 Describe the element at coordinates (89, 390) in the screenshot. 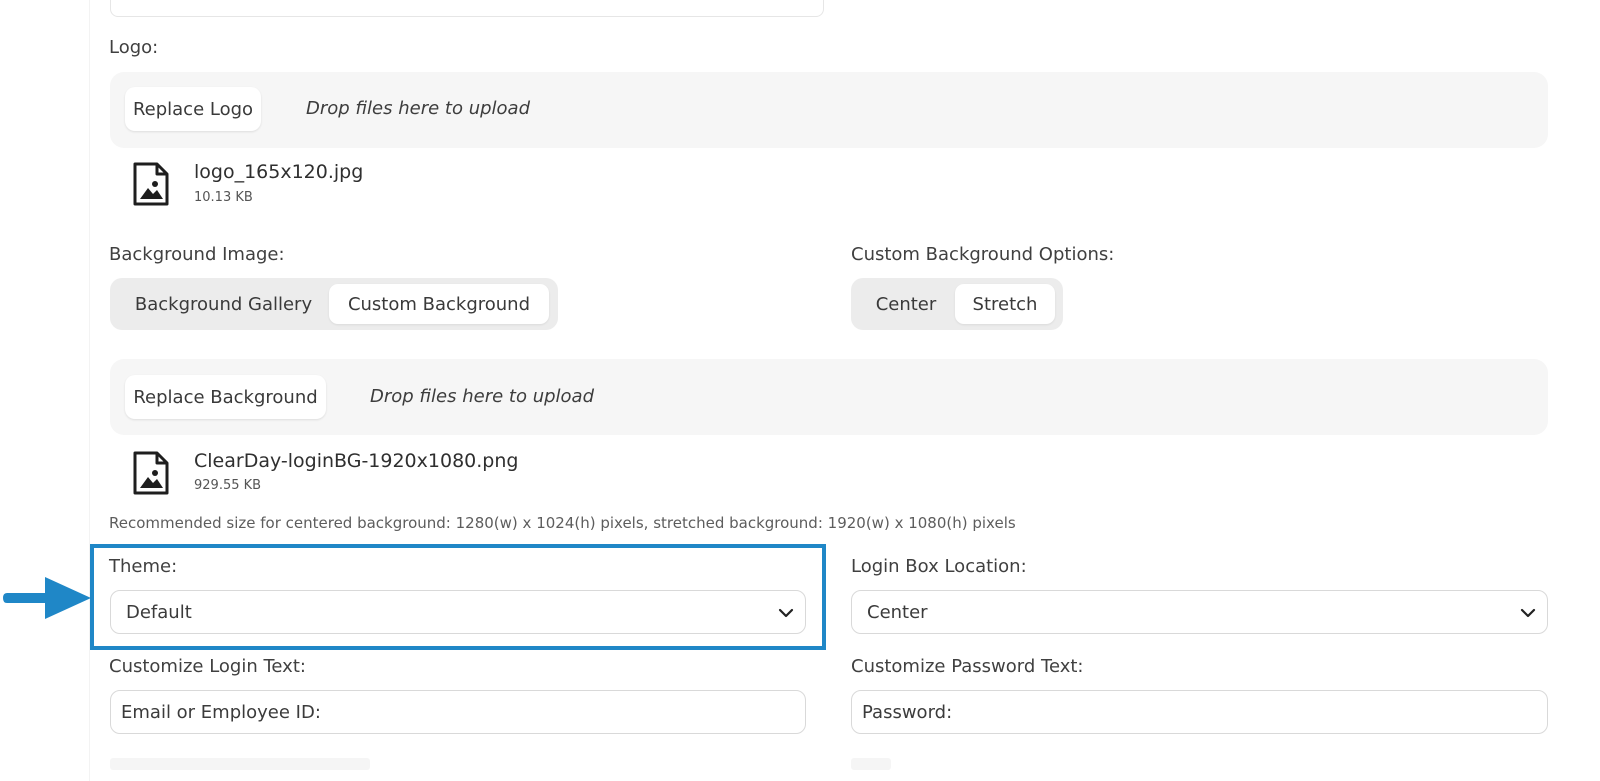

I see `left-divider` at that location.